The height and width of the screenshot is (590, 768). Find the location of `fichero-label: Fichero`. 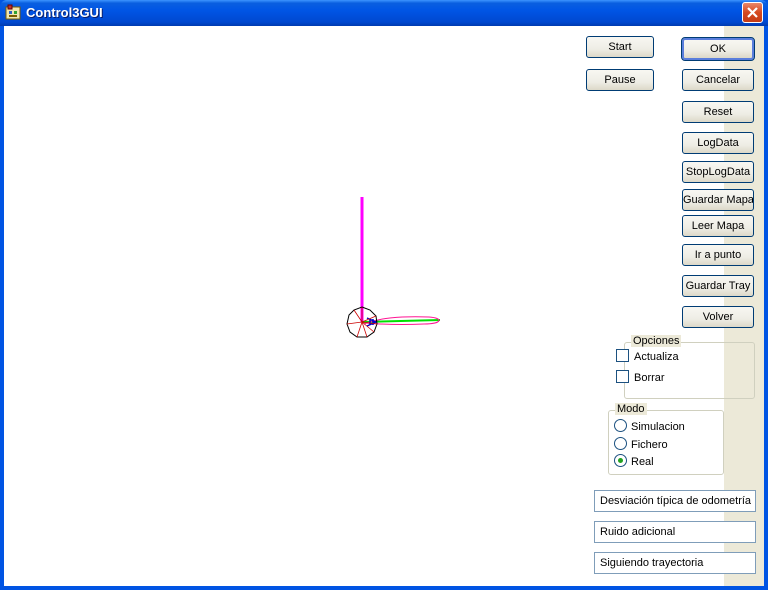

fichero-label: Fichero is located at coordinates (649, 445).